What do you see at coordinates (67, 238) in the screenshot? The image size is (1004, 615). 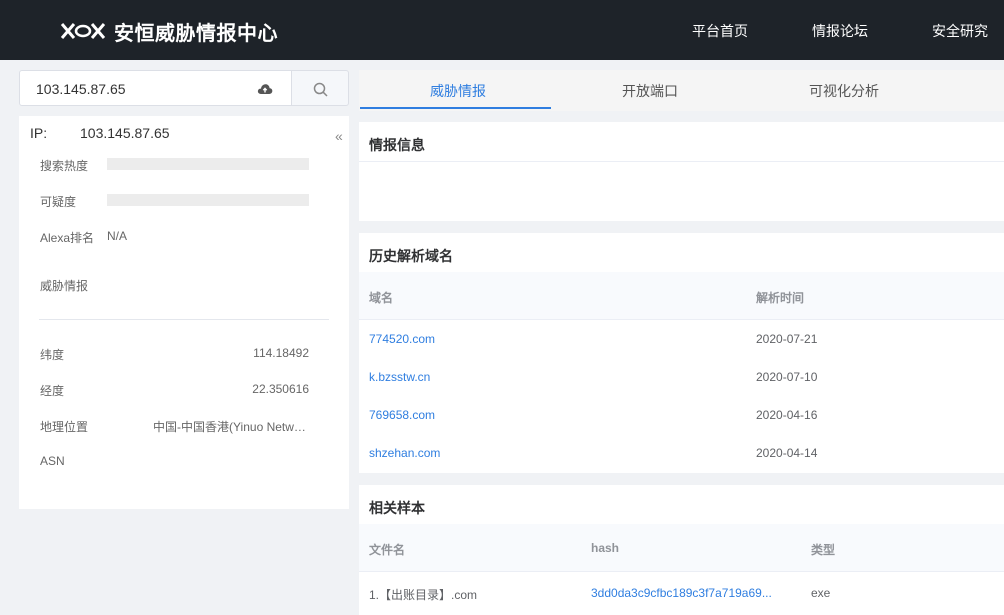 I see `alexa-label: Alexa排名` at bounding box center [67, 238].